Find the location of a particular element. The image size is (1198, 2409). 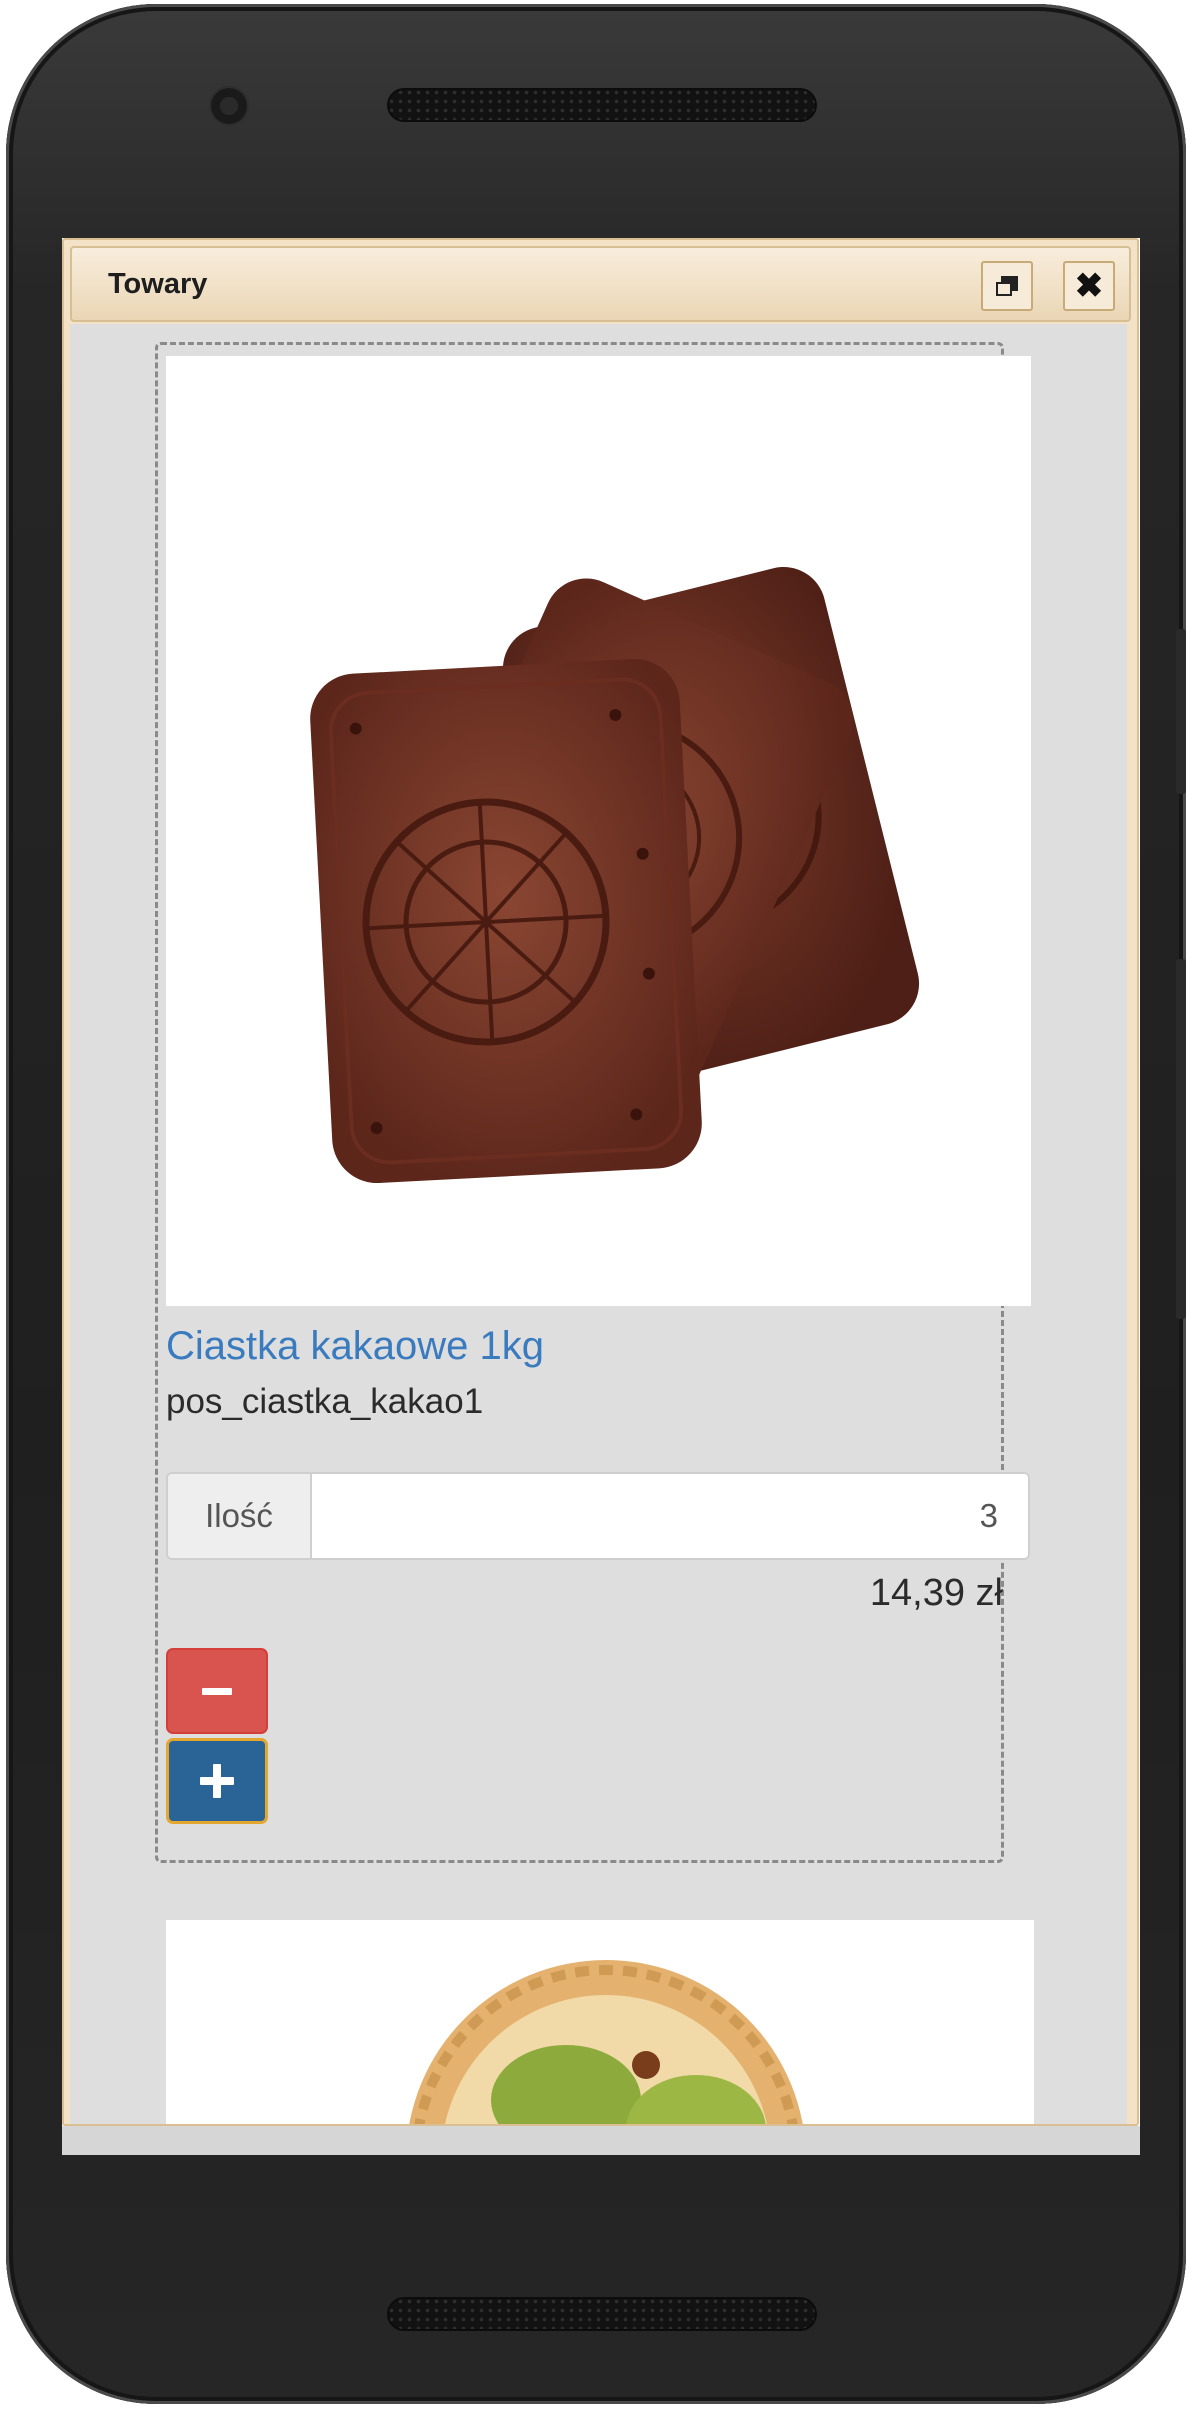

quantity-group: Ilość is located at coordinates (598, 1516).